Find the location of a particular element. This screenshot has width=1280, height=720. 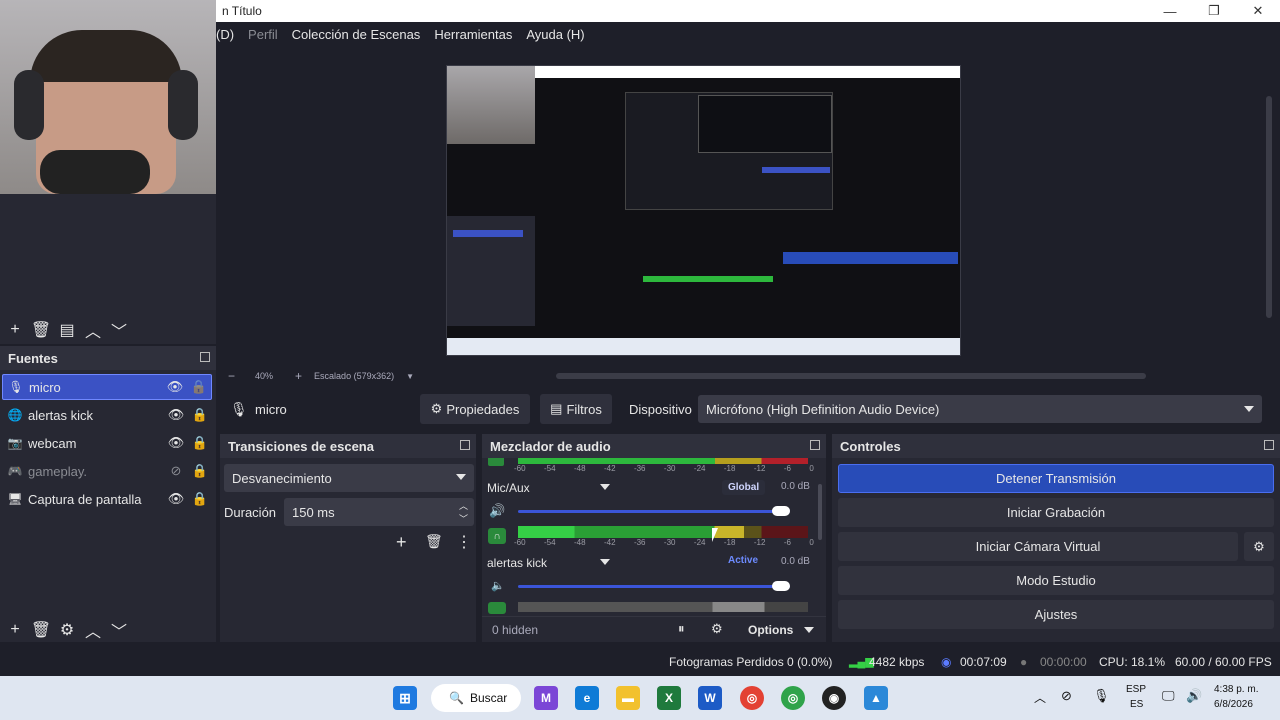

filter-icon: ▤ is located at coordinates (67, 330).